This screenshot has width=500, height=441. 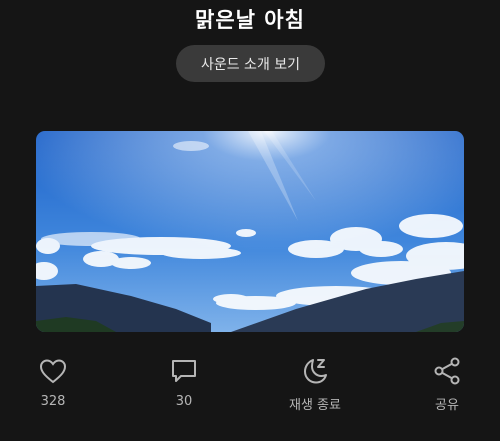 I want to click on comment-count: 30, so click(x=184, y=401).